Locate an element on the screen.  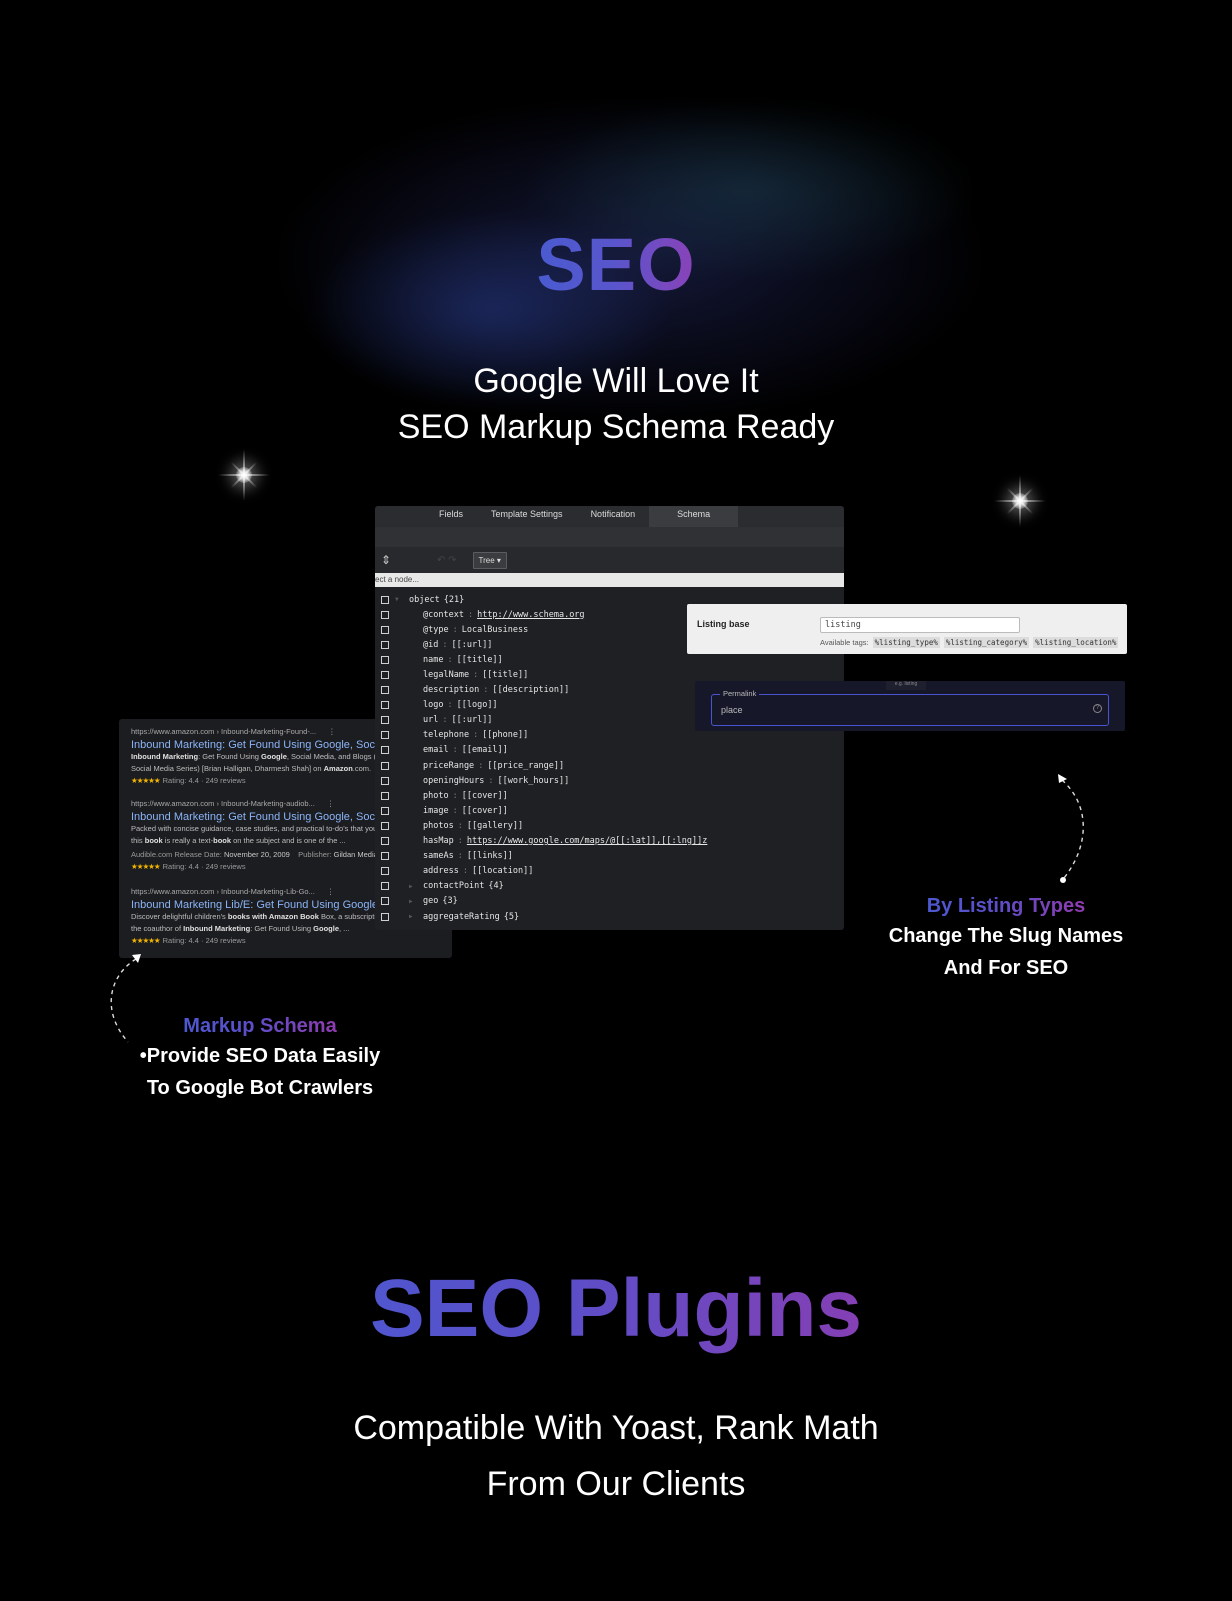
tree-value: http://www.schema.org is located at coordinates (530, 615).